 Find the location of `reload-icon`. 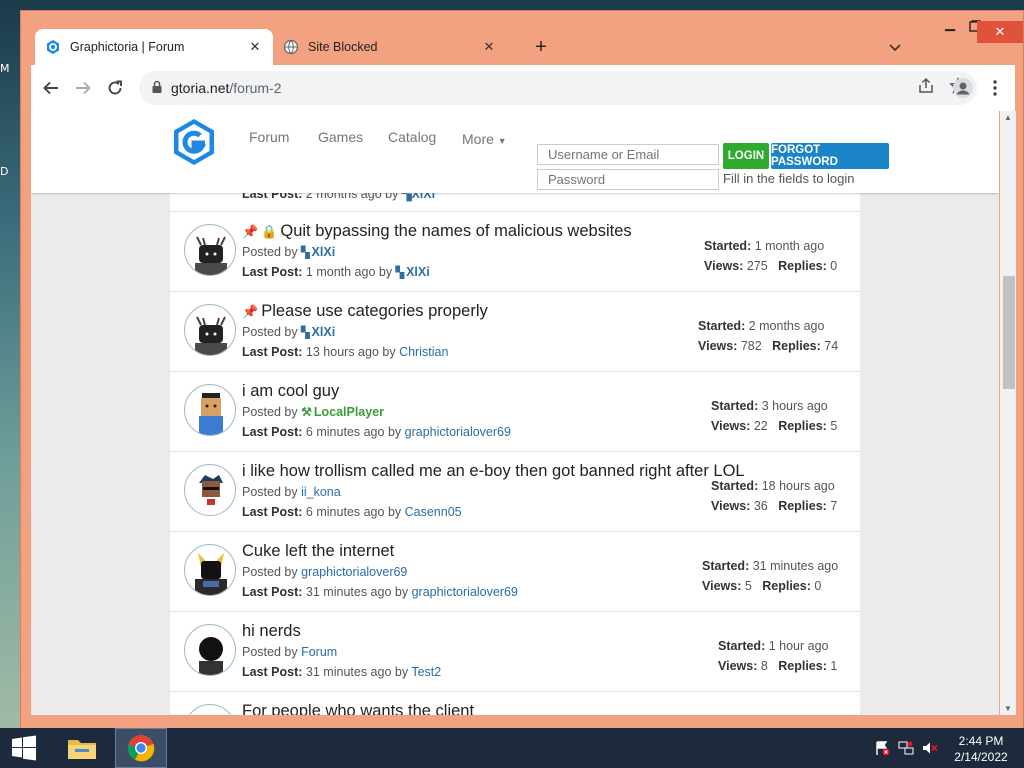

reload-icon is located at coordinates (115, 88).